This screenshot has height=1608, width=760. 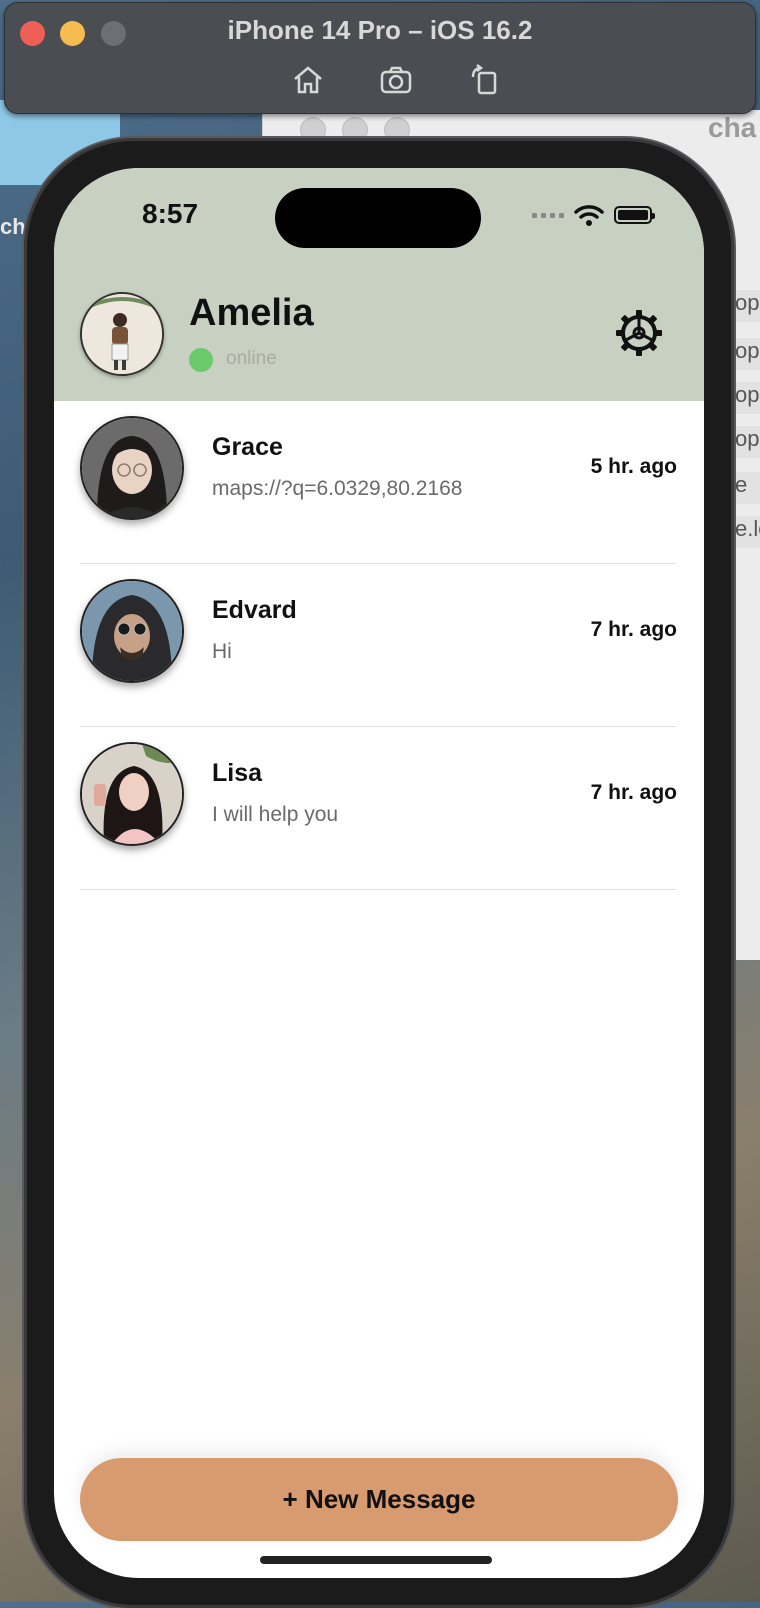 I want to click on chat-row-grace: Grace maps://?q=6.0329,80.2168 5 hr. ago, so click(x=378, y=482).